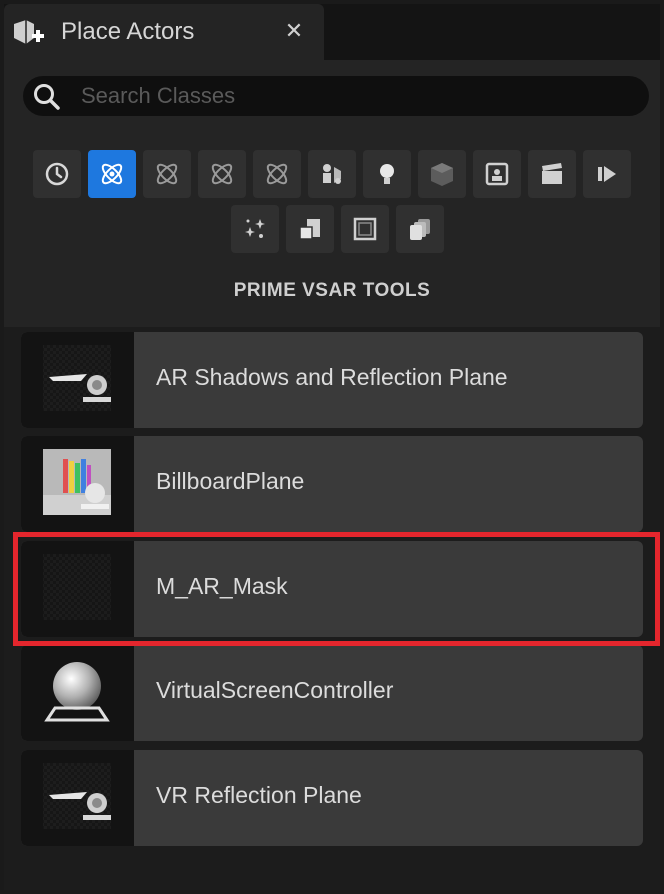 The height and width of the screenshot is (894, 664). What do you see at coordinates (351, 96) in the screenshot?
I see `search-input` at bounding box center [351, 96].